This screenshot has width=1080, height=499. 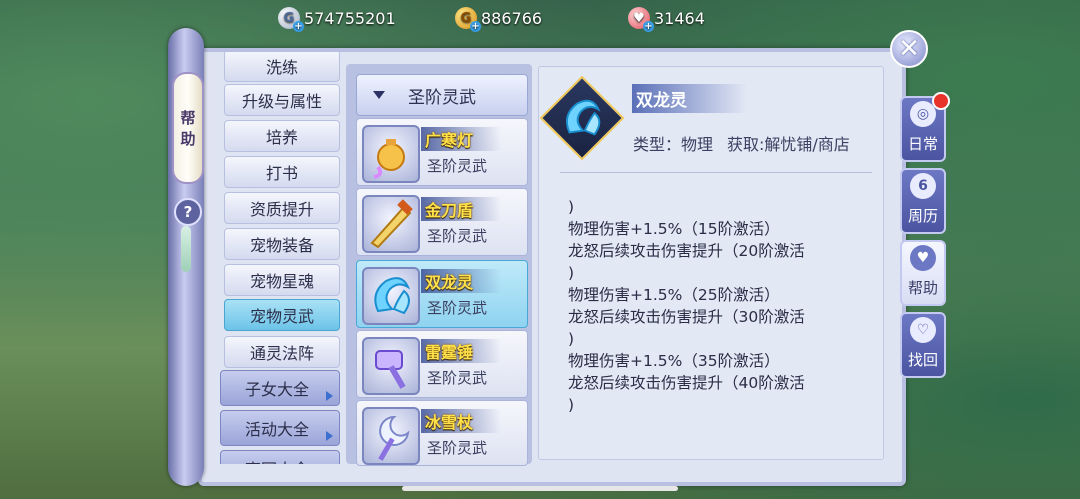 I want to click on ice-staff-icon, so click(x=391, y=436).